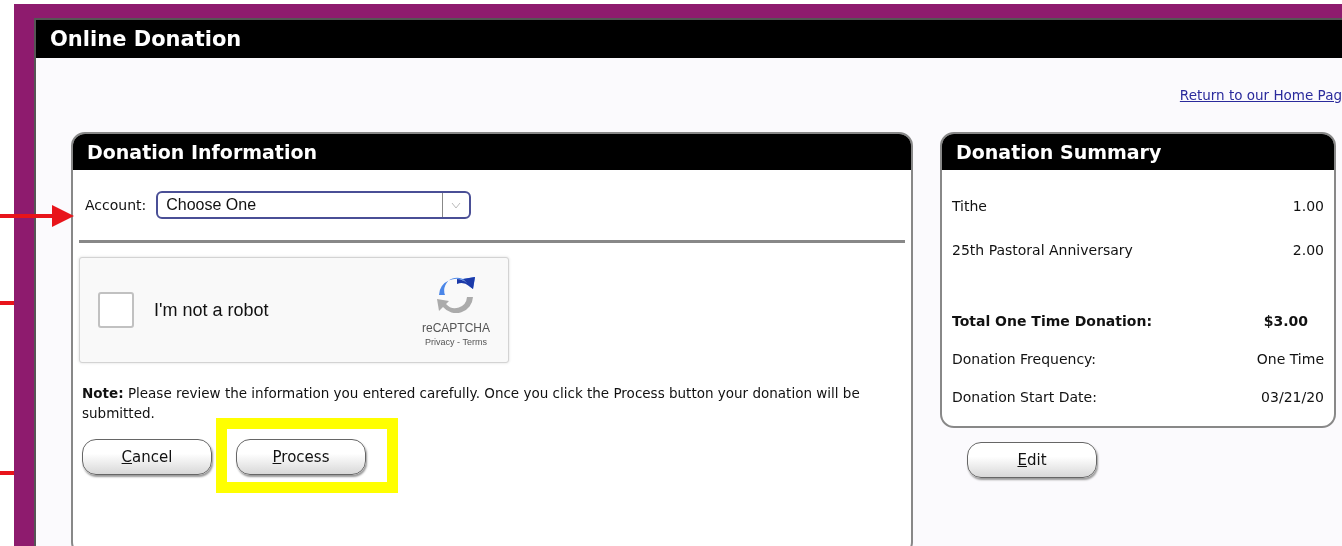  What do you see at coordinates (1260, 95) in the screenshot?
I see `home-link: Return to our Home Pag` at bounding box center [1260, 95].